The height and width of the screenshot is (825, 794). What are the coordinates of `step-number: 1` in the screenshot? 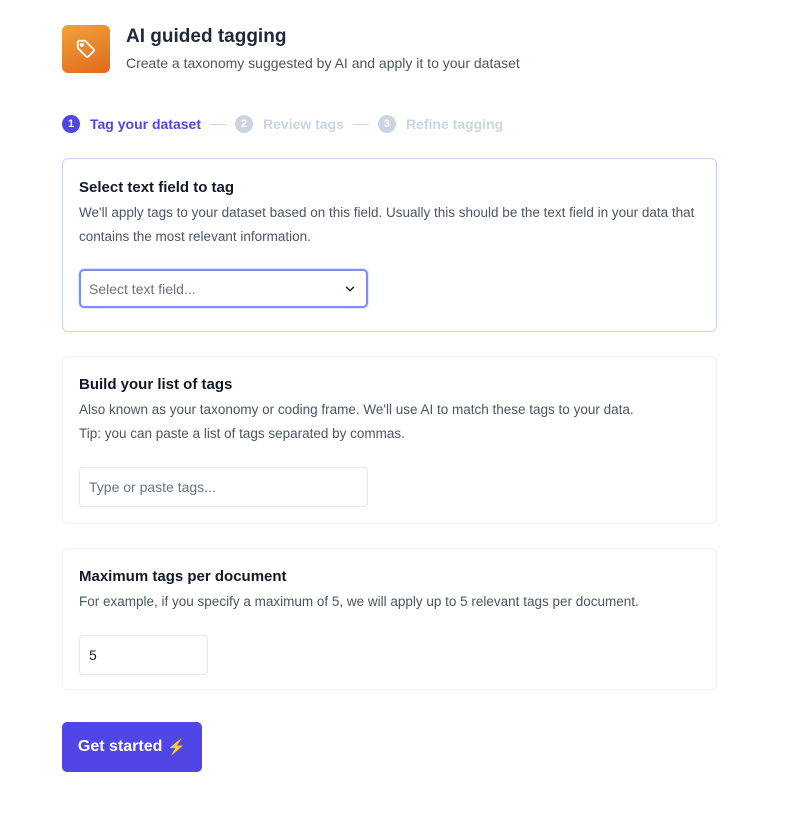 It's located at (71, 124).